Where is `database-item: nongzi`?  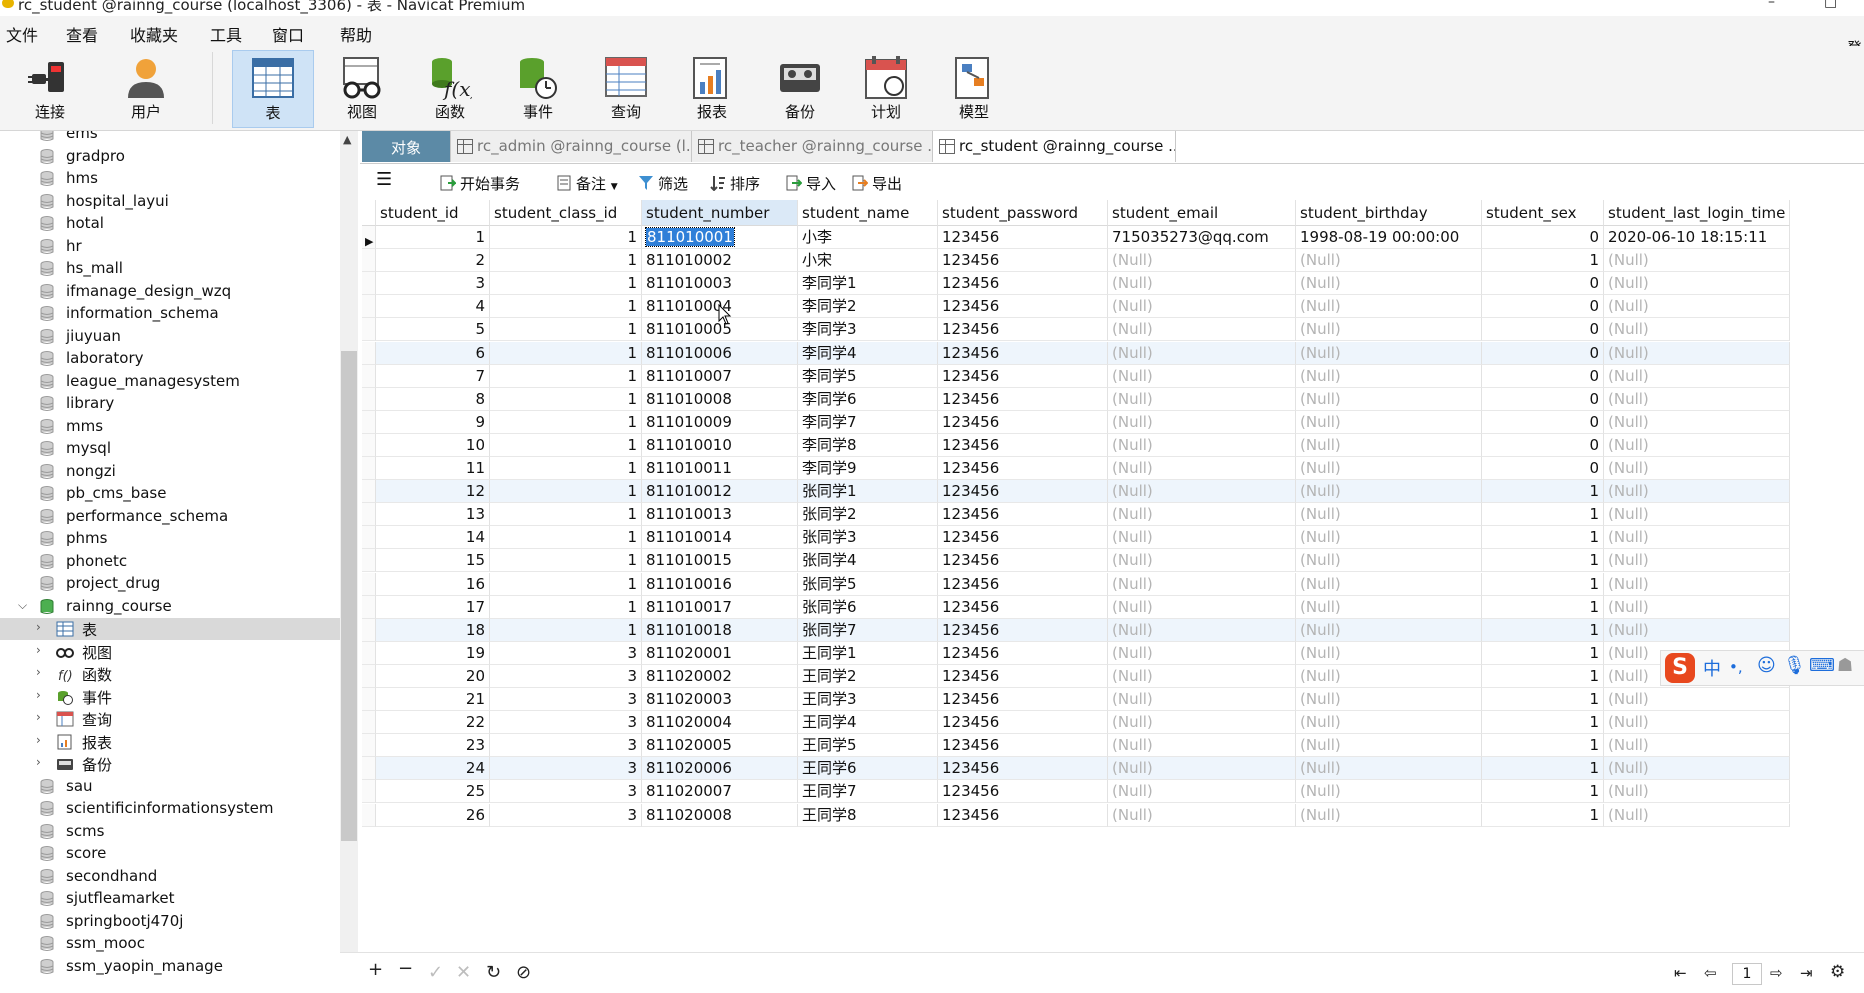
database-item: nongzi is located at coordinates (170, 472).